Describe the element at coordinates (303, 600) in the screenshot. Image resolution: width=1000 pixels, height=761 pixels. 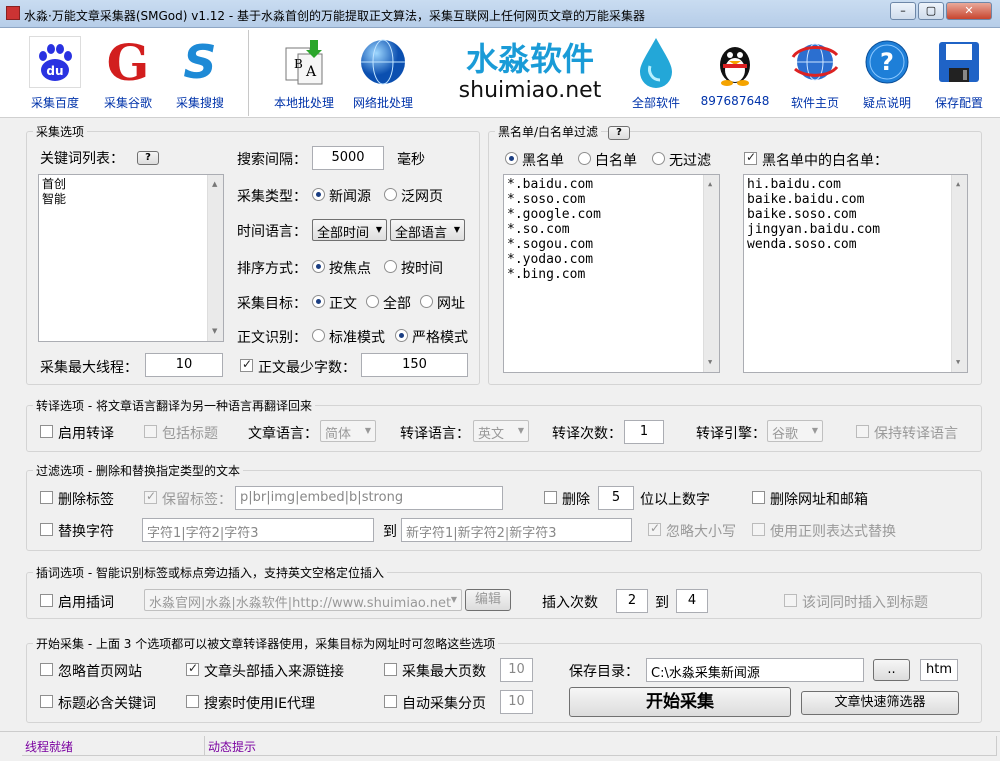
I see `insert-words-select: 水淼官网|水淼|水淼软件|http://www.shuimiao.net` at that location.